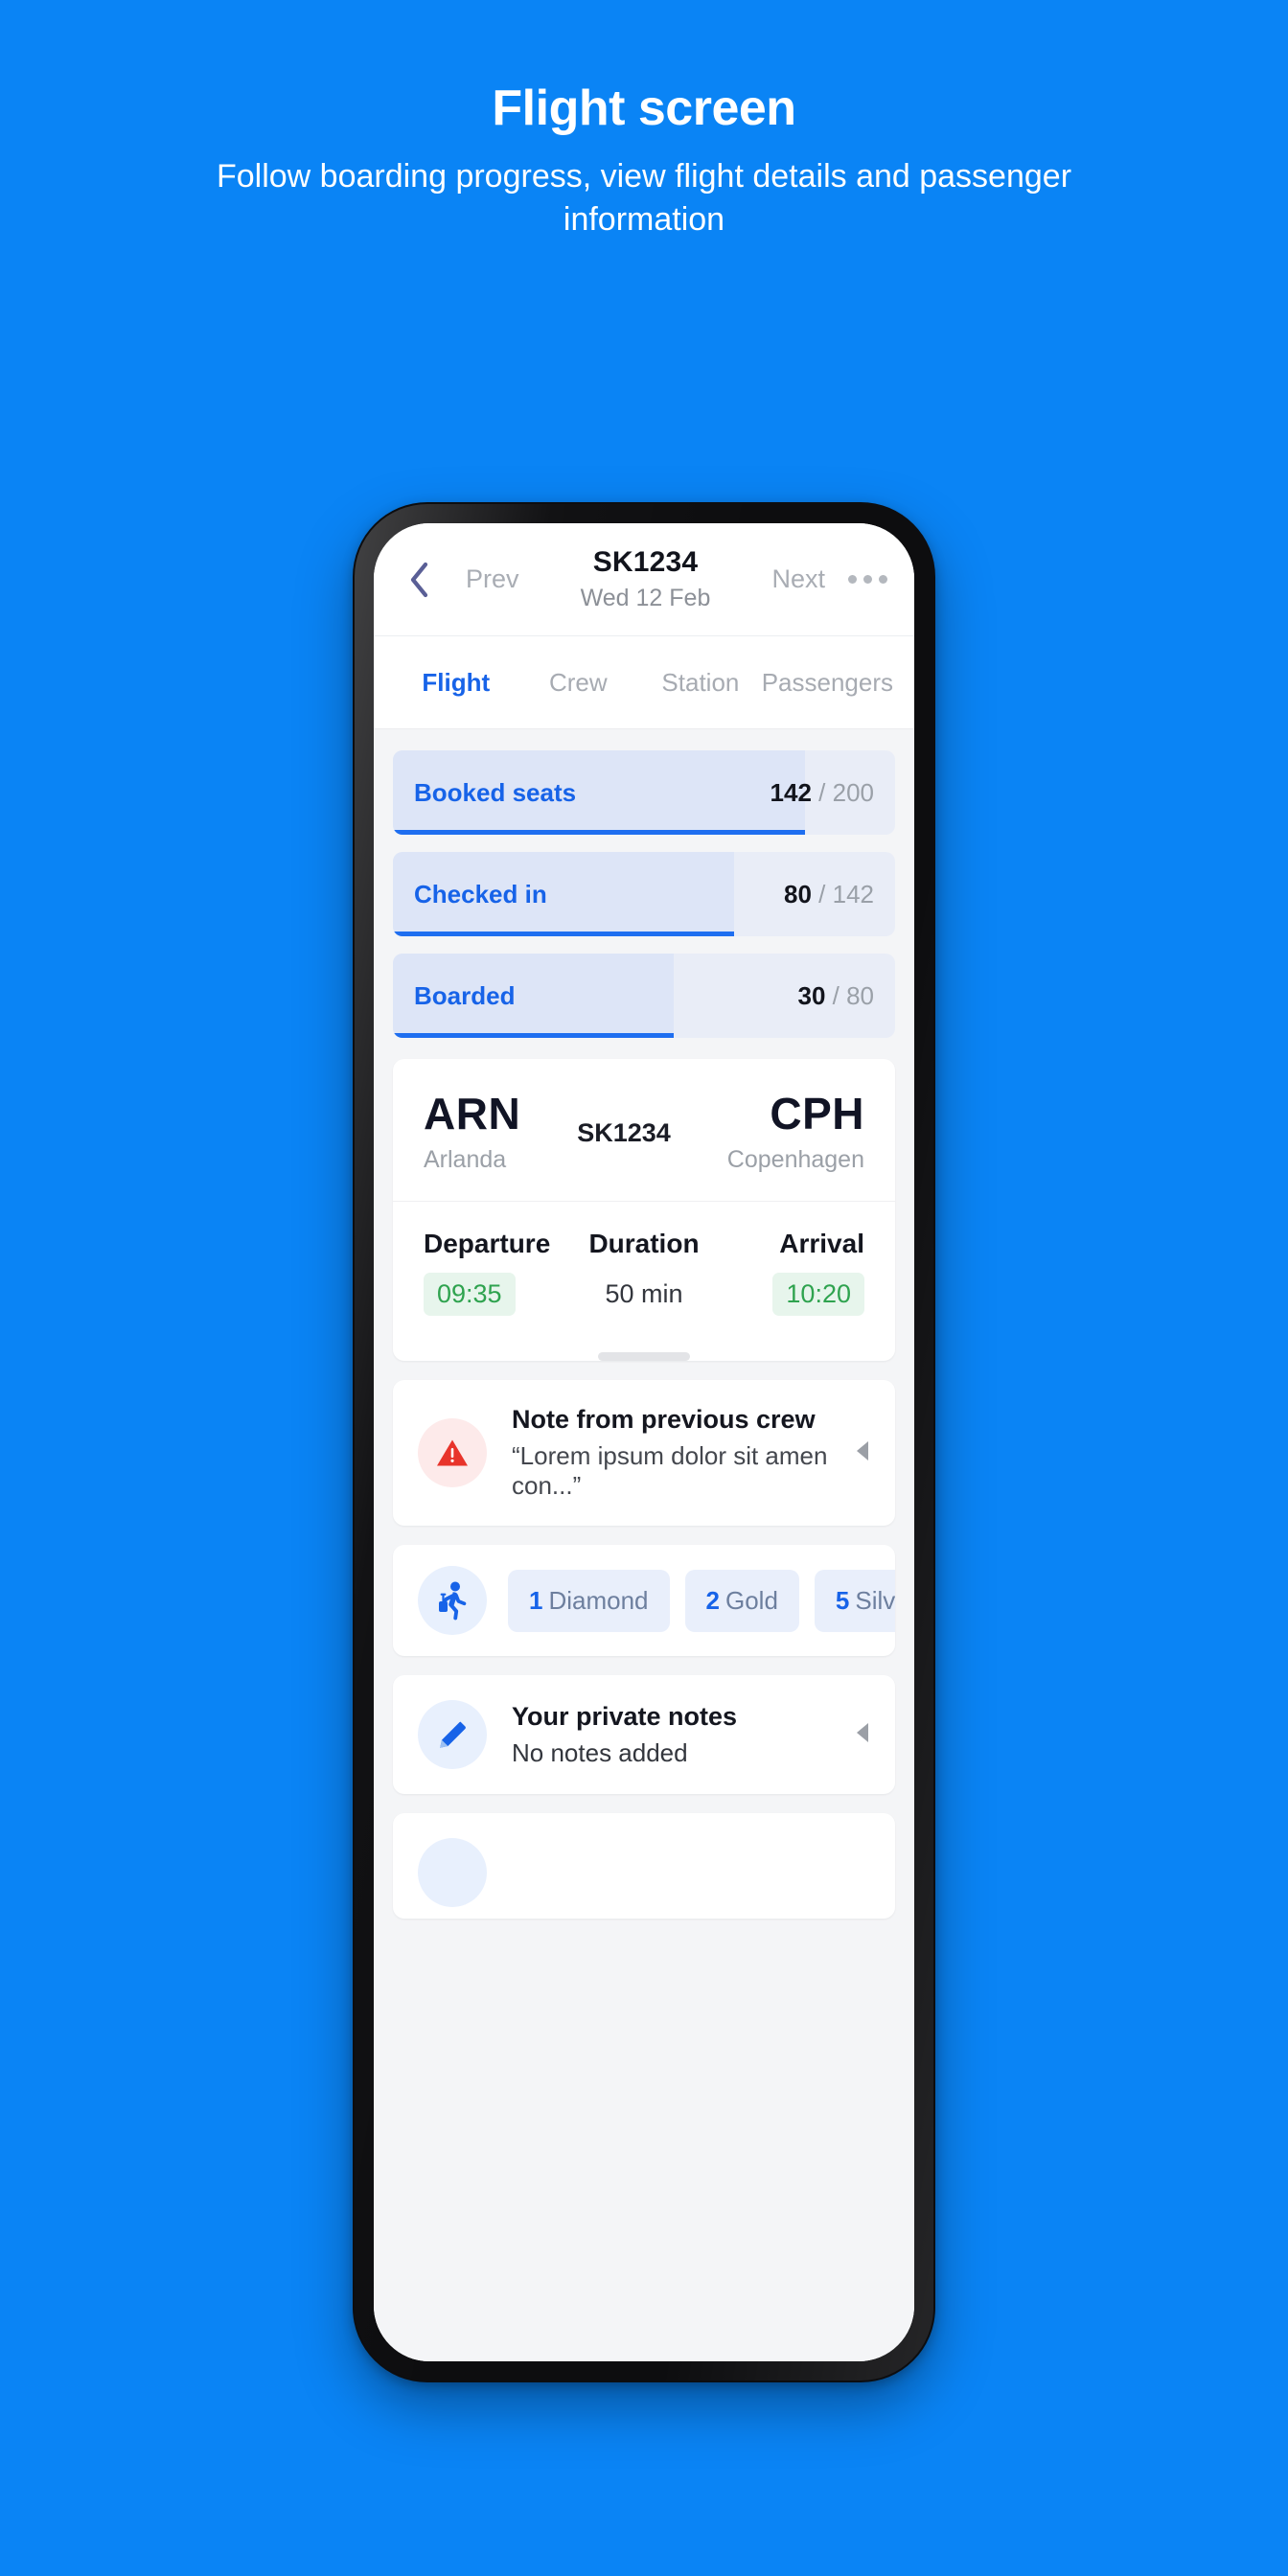  What do you see at coordinates (664, 1419) in the screenshot?
I see `crew-note-title: Note from previous crew` at bounding box center [664, 1419].